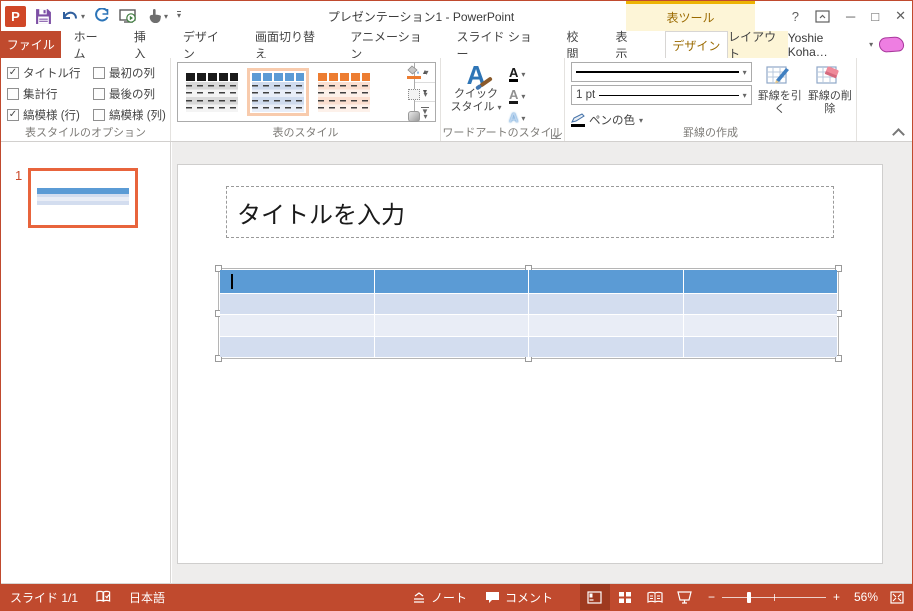 The height and width of the screenshot is (611, 913). Describe the element at coordinates (147, 597) in the screenshot. I see `language-indicator: 日本語` at that location.